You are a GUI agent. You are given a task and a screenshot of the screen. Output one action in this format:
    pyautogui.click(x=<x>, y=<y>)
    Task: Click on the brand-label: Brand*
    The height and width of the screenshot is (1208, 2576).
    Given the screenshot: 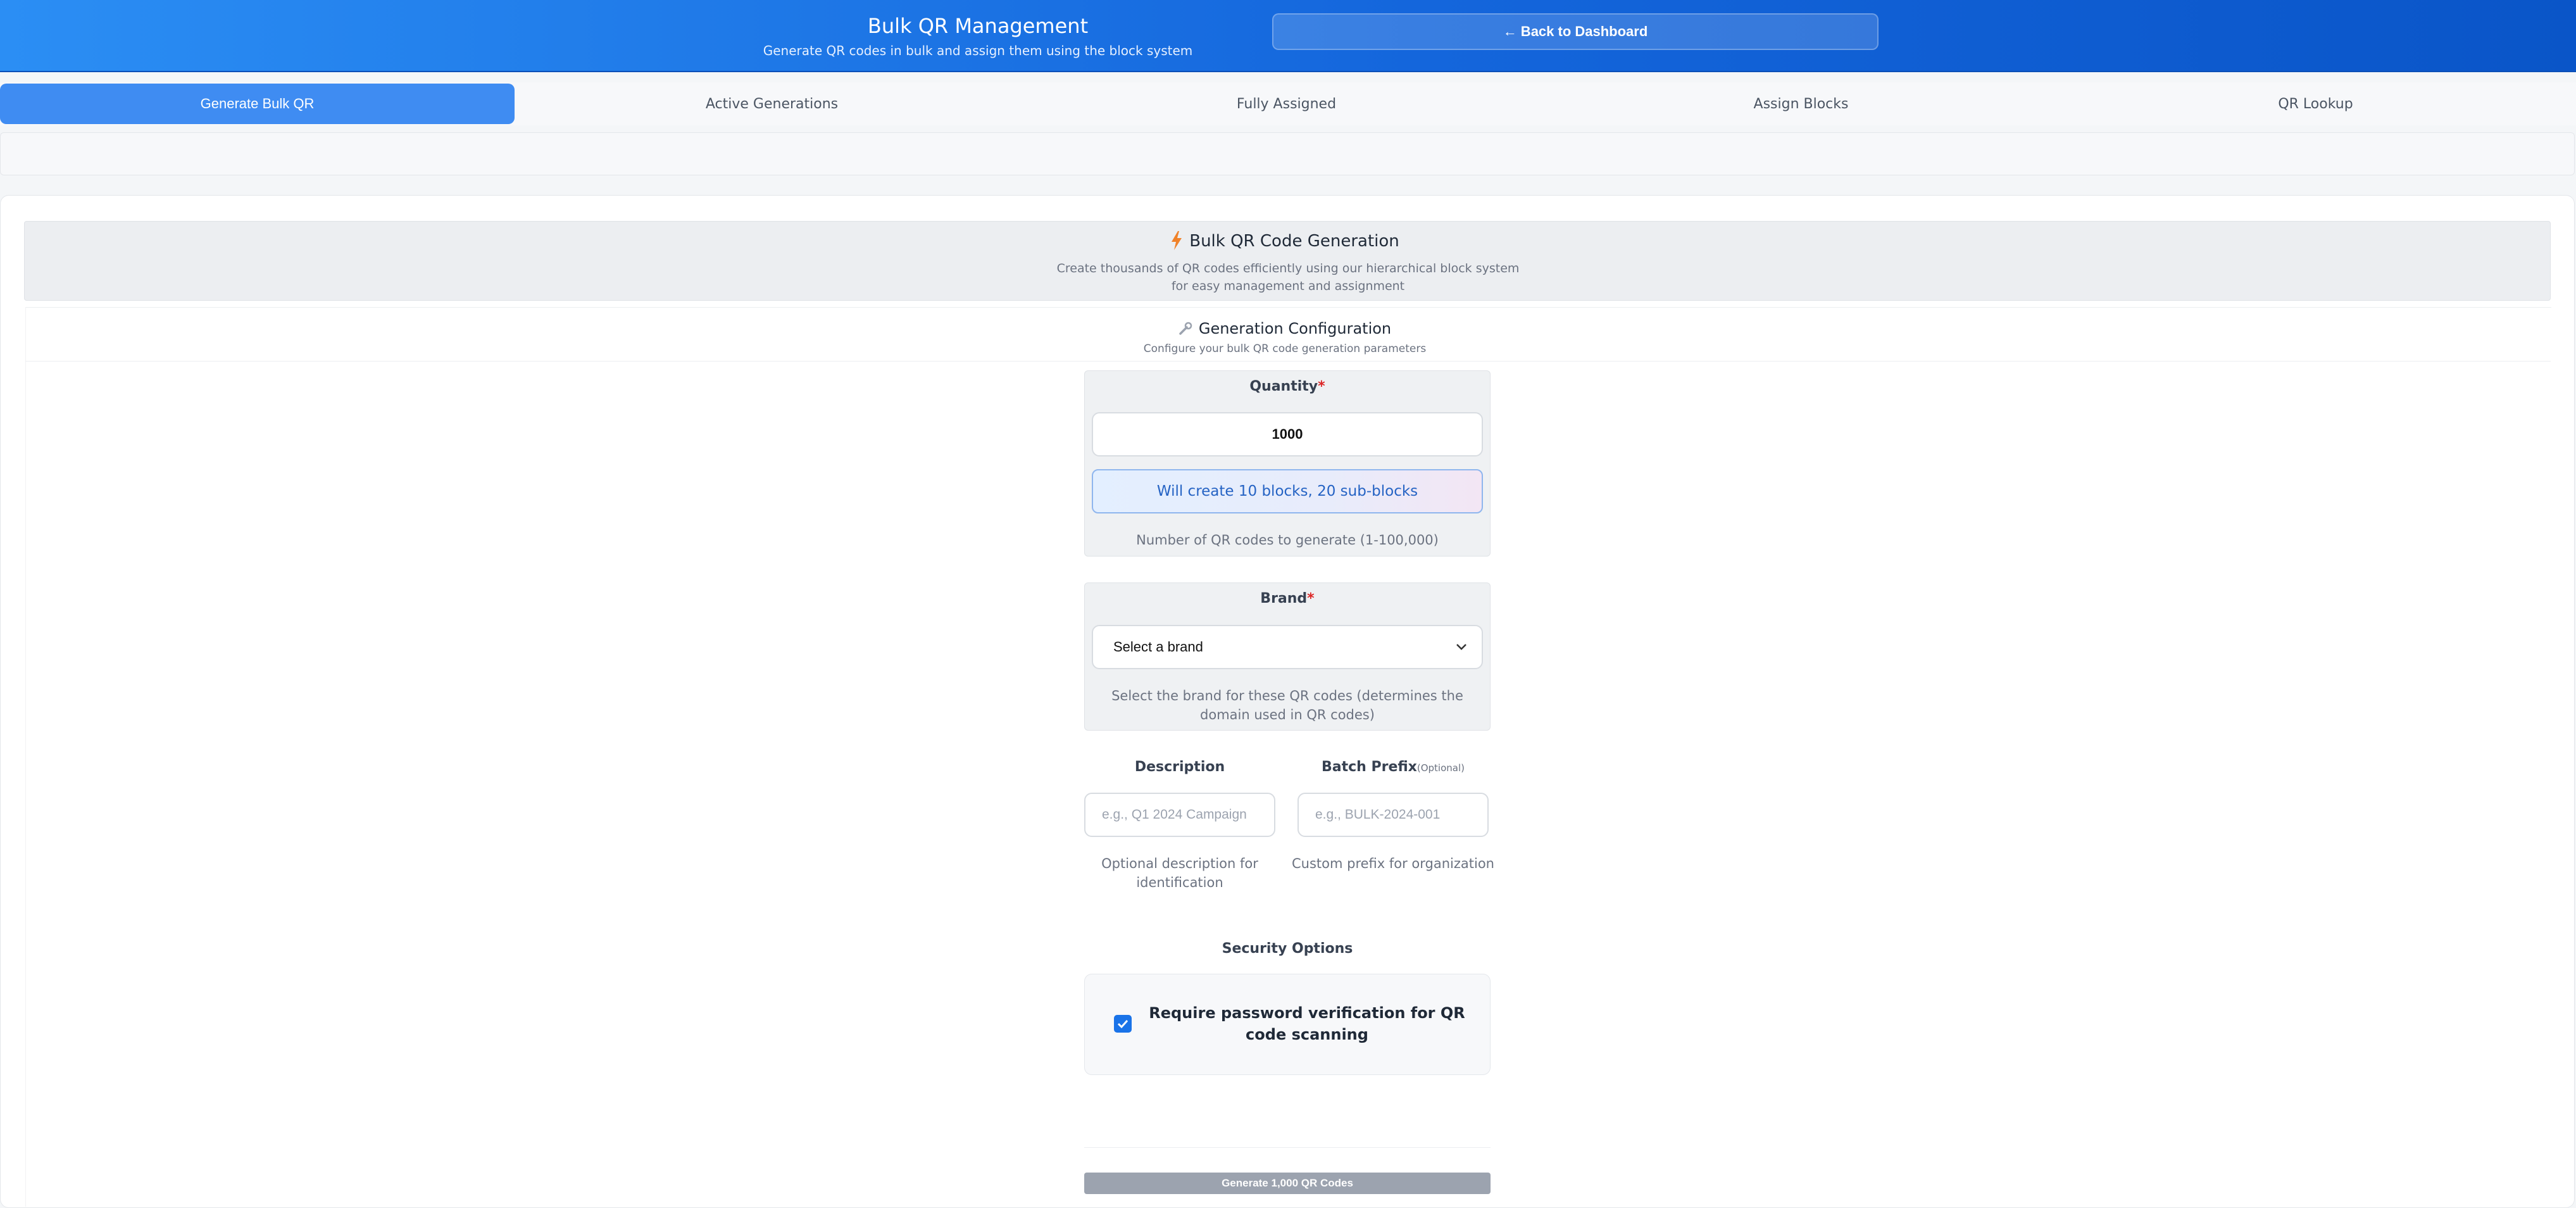 What is the action you would take?
    pyautogui.click(x=1287, y=599)
    